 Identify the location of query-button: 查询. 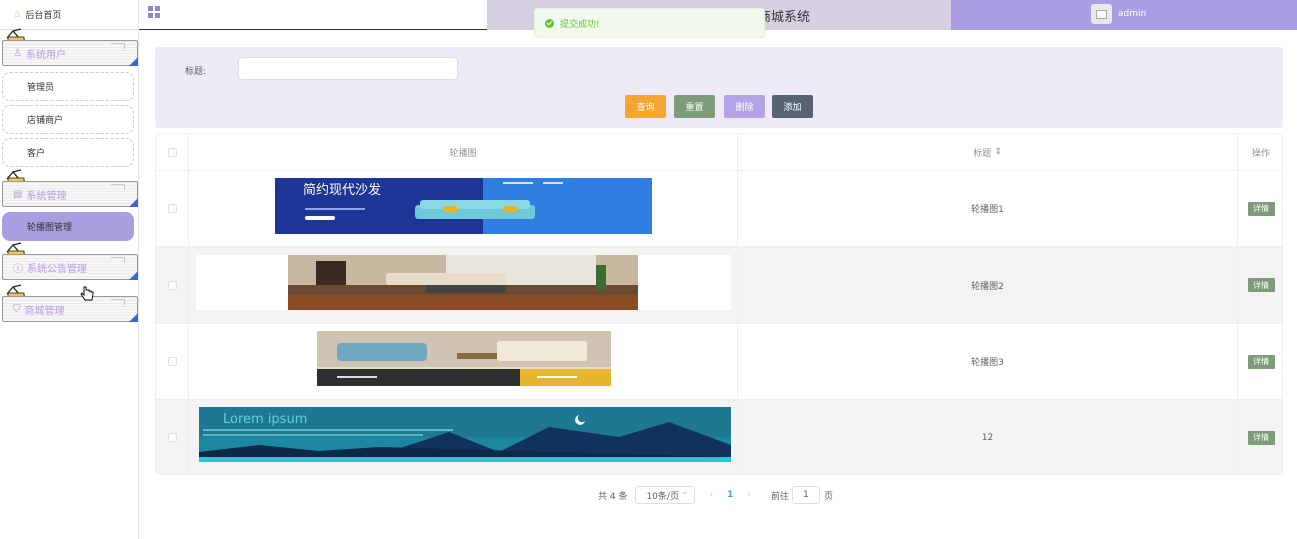
(645, 106).